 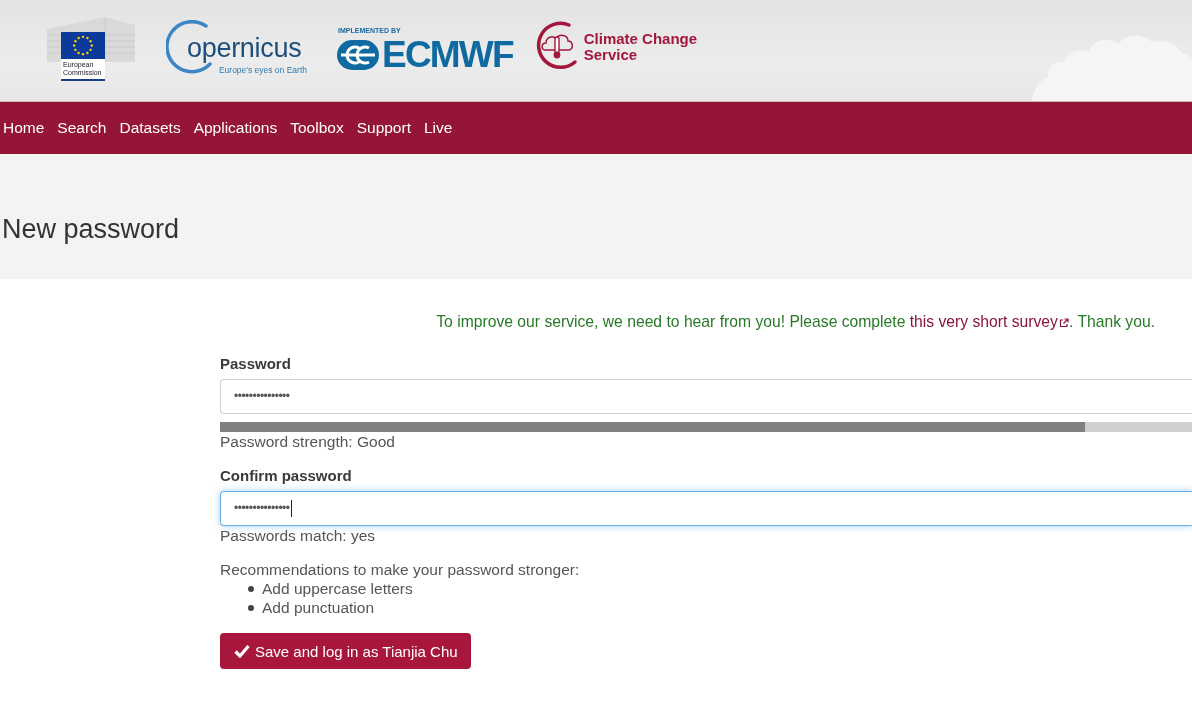 I want to click on nav-link: Toolbox, so click(x=317, y=128).